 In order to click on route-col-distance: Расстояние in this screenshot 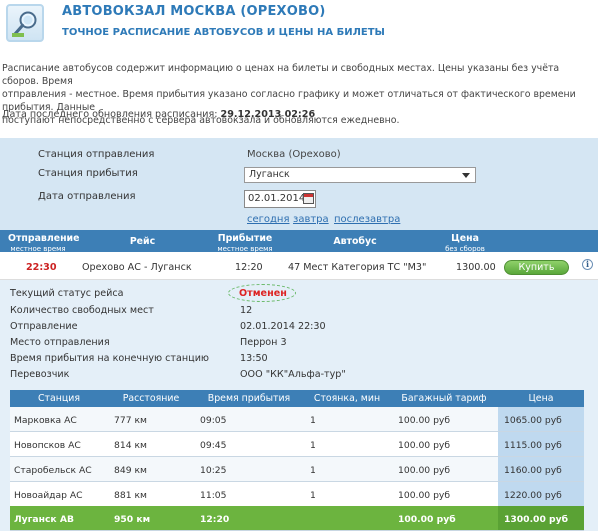, I will do `click(151, 398)`.